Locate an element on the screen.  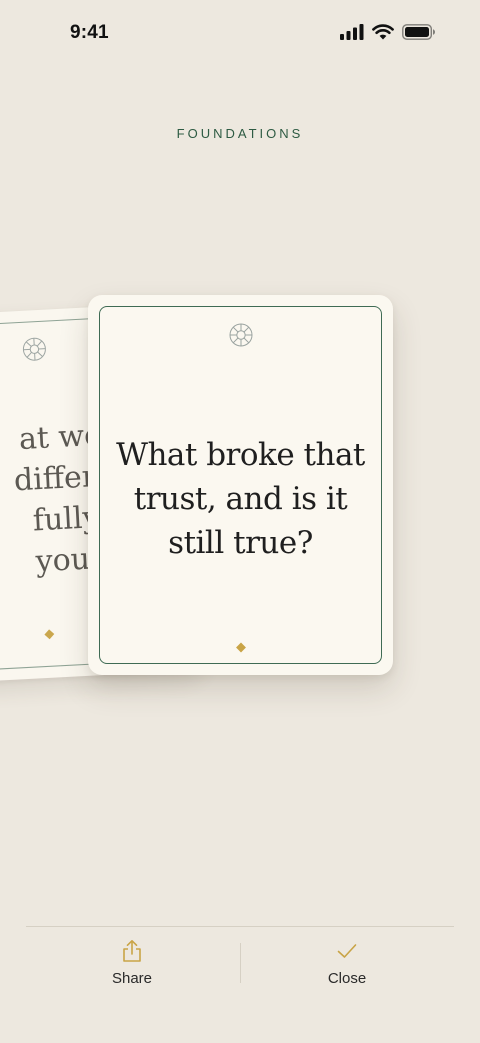
question-line: What broke that is located at coordinates (240, 455).